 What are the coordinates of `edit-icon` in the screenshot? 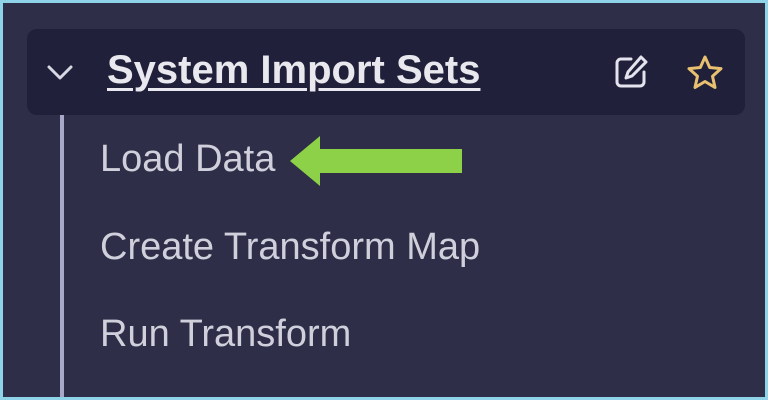 It's located at (631, 72).